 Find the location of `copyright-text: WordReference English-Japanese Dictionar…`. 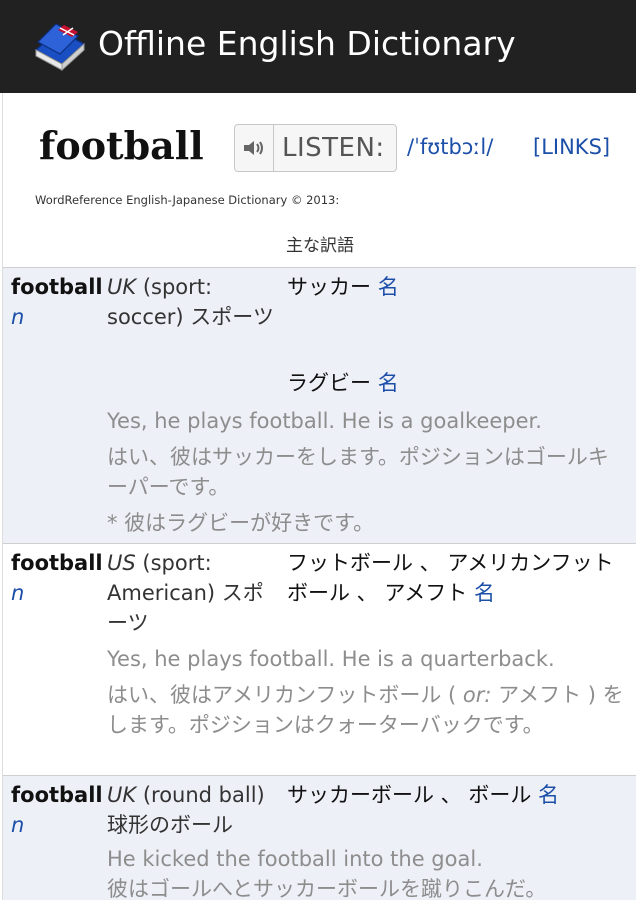

copyright-text: WordReference English-Japanese Dictionar… is located at coordinates (187, 200).